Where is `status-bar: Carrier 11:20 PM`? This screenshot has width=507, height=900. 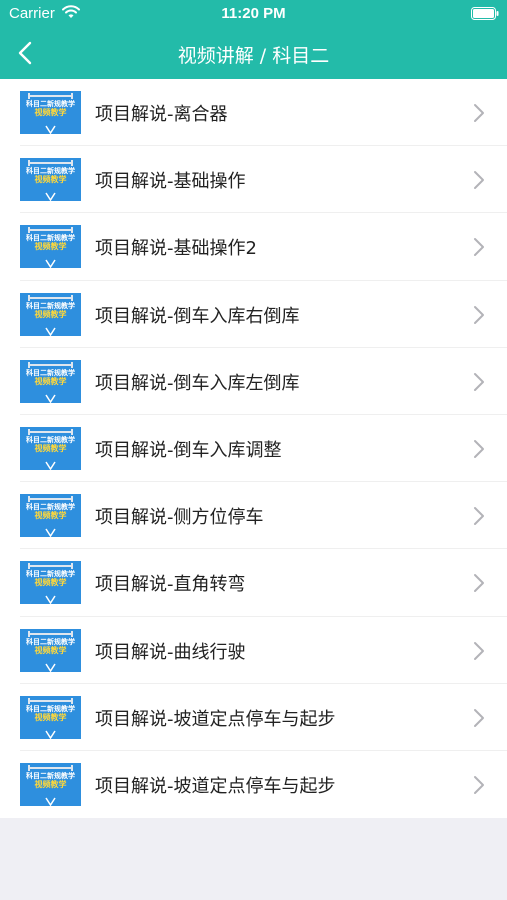 status-bar: Carrier 11:20 PM is located at coordinates (253, 14).